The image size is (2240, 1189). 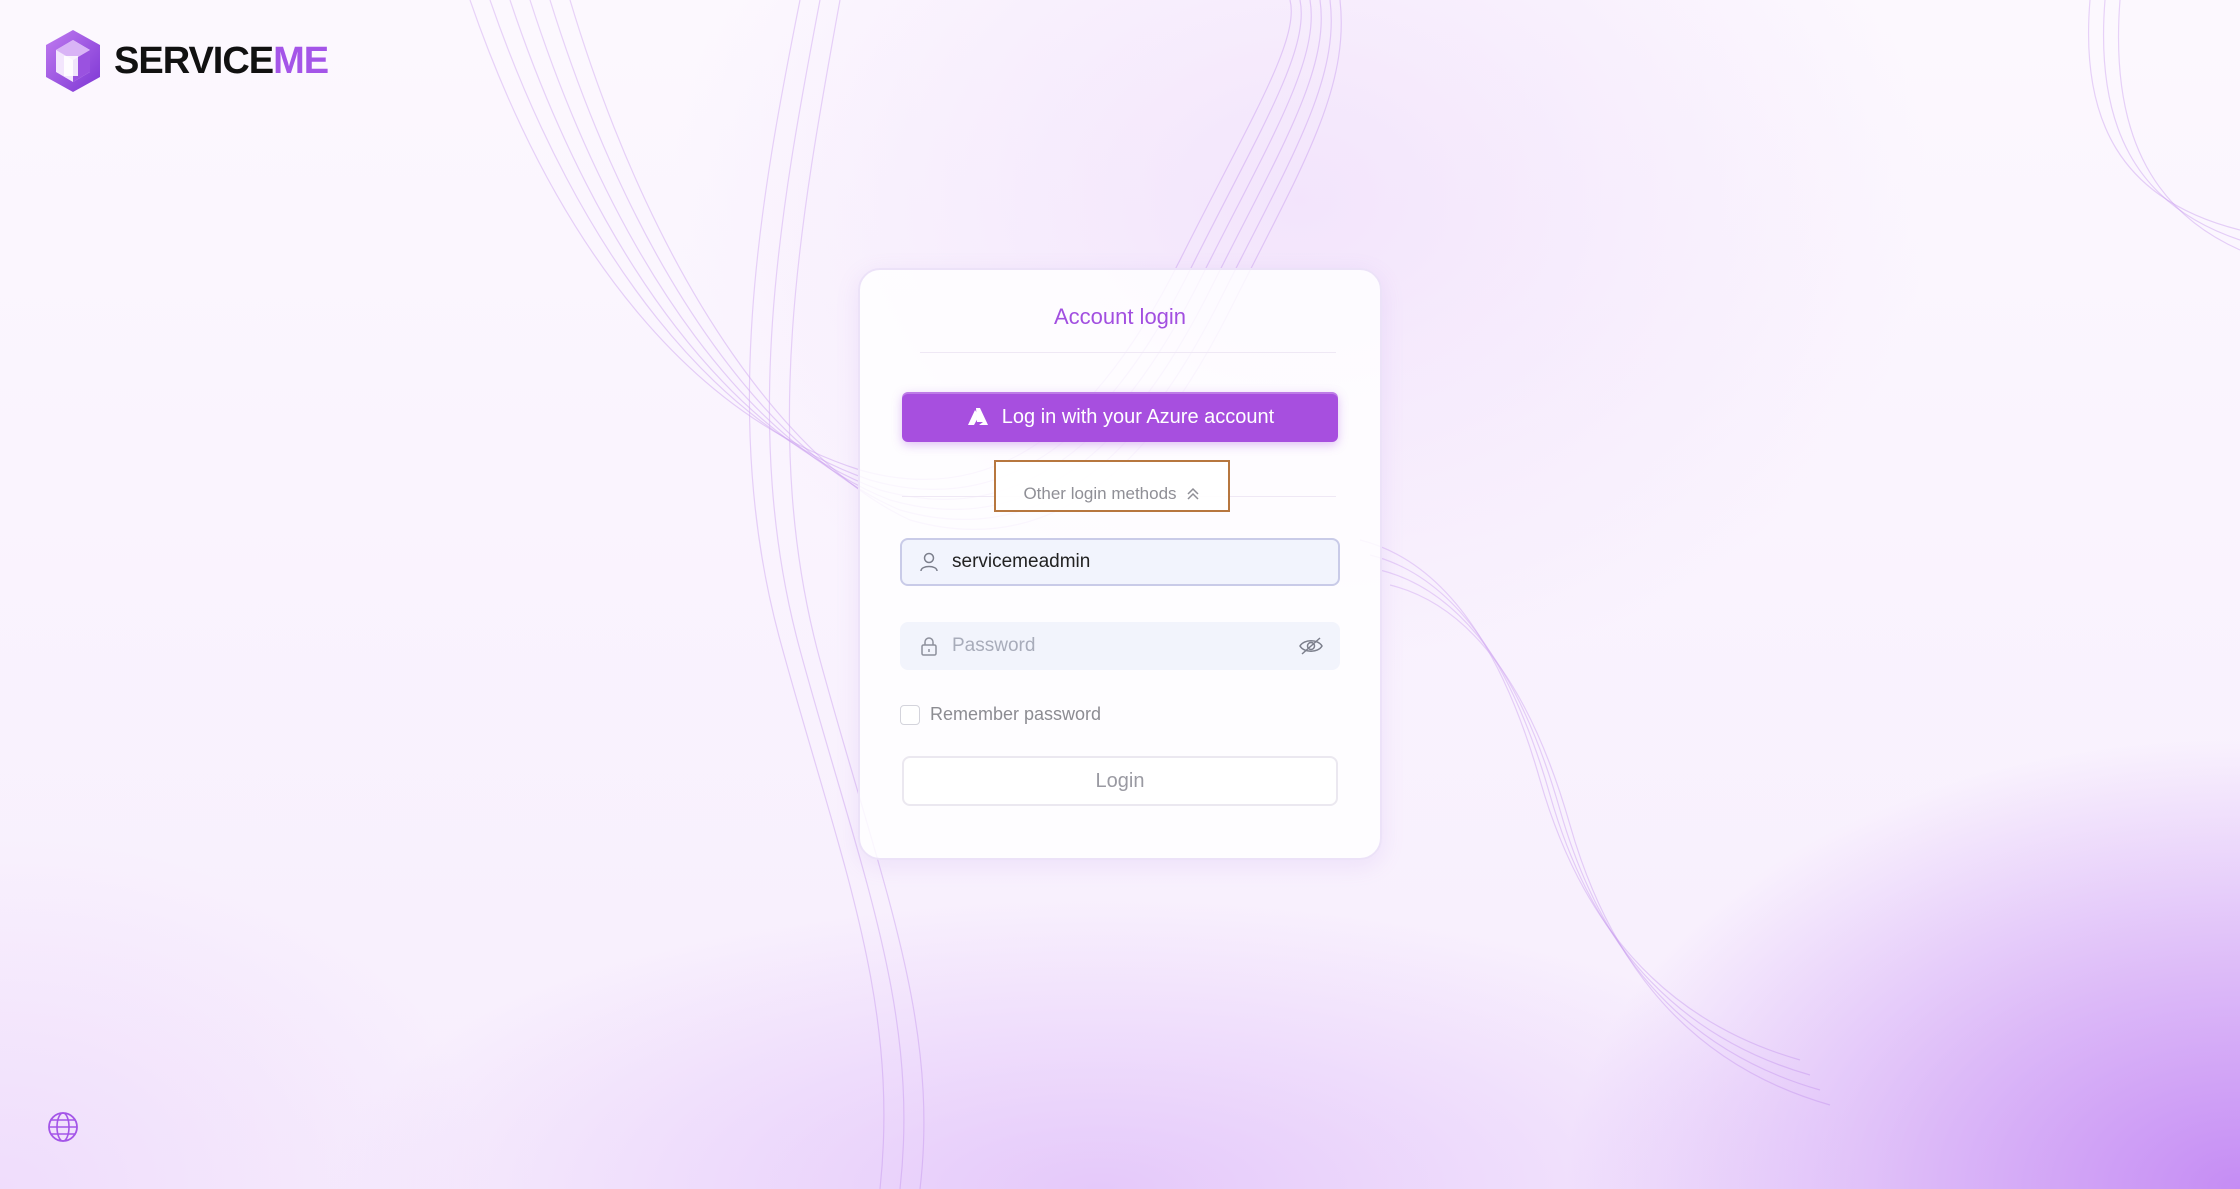 I want to click on remember-password-label: Remember password, so click(x=1016, y=714).